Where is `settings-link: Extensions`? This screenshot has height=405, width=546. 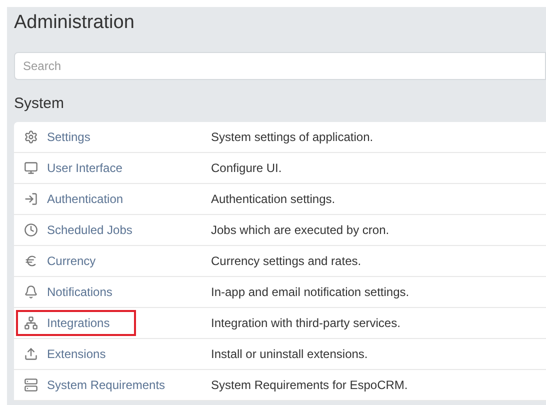 settings-link: Extensions is located at coordinates (65, 354).